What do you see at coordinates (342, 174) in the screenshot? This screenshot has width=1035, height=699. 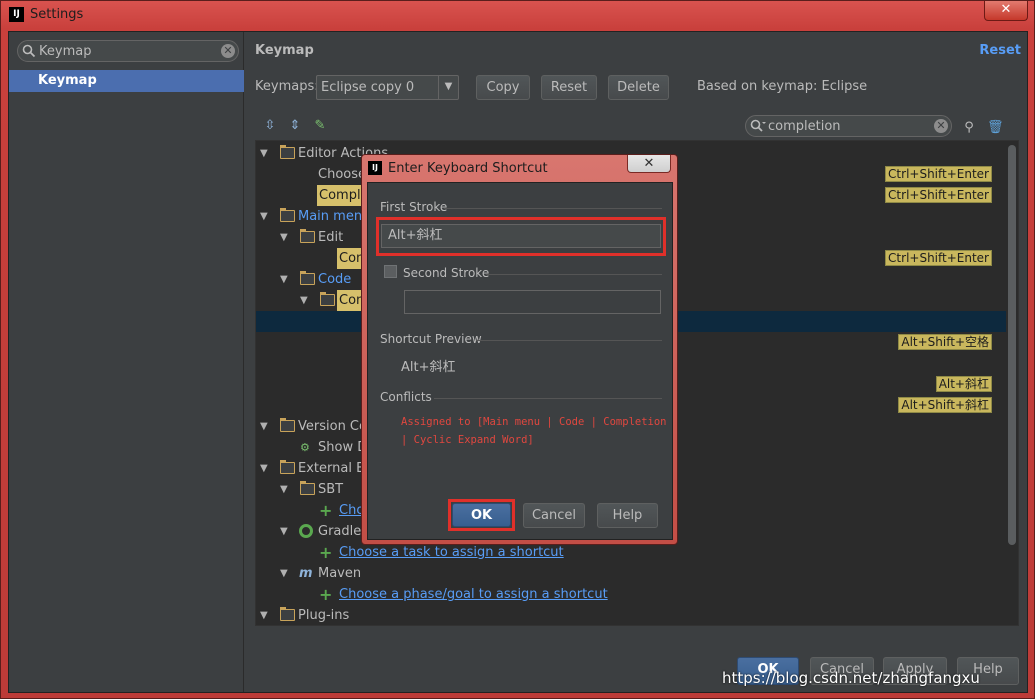 I see `tree-item-label: Choose` at bounding box center [342, 174].